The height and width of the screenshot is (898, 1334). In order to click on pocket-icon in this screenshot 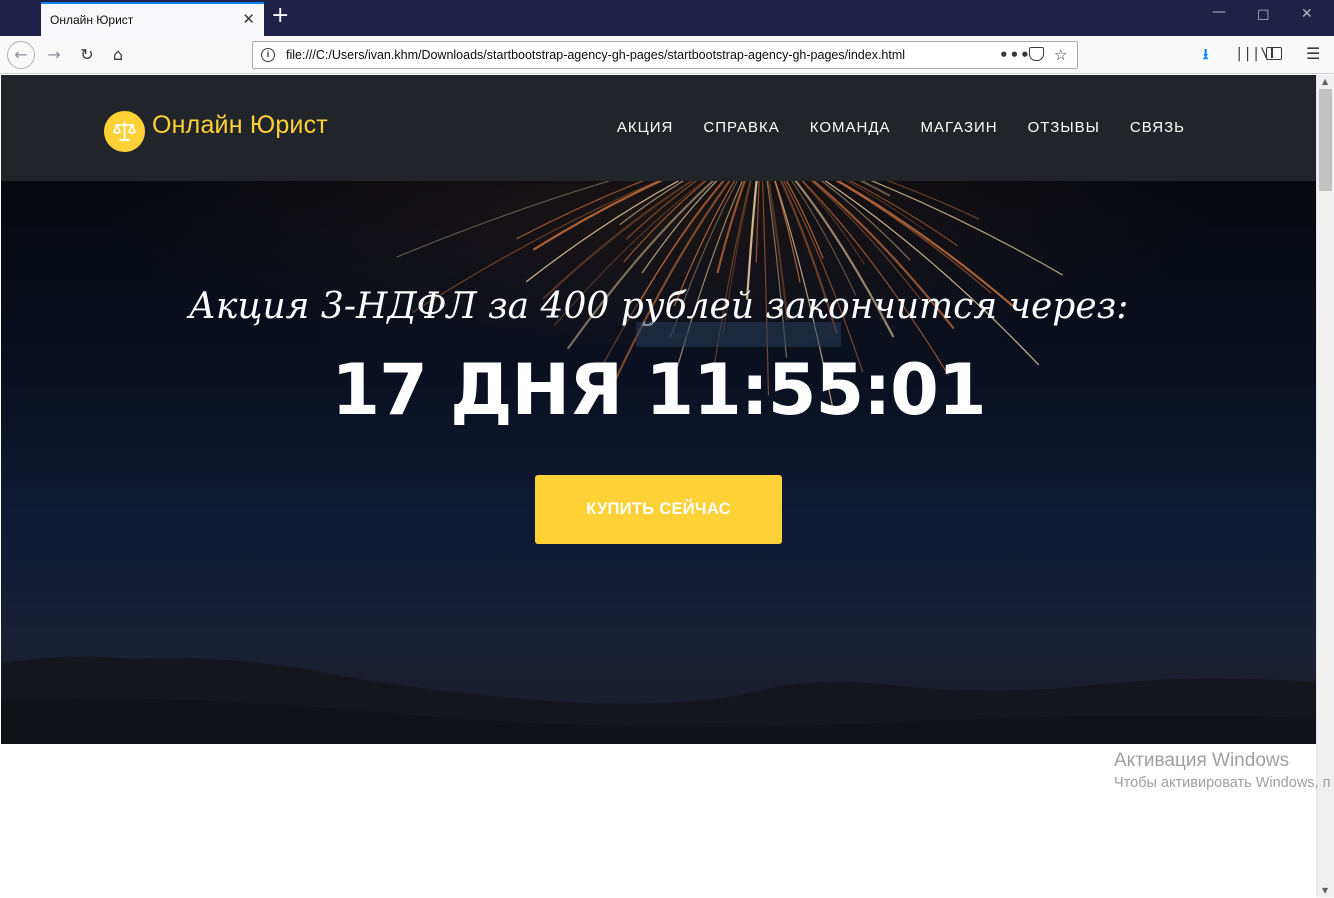, I will do `click(1036, 54)`.